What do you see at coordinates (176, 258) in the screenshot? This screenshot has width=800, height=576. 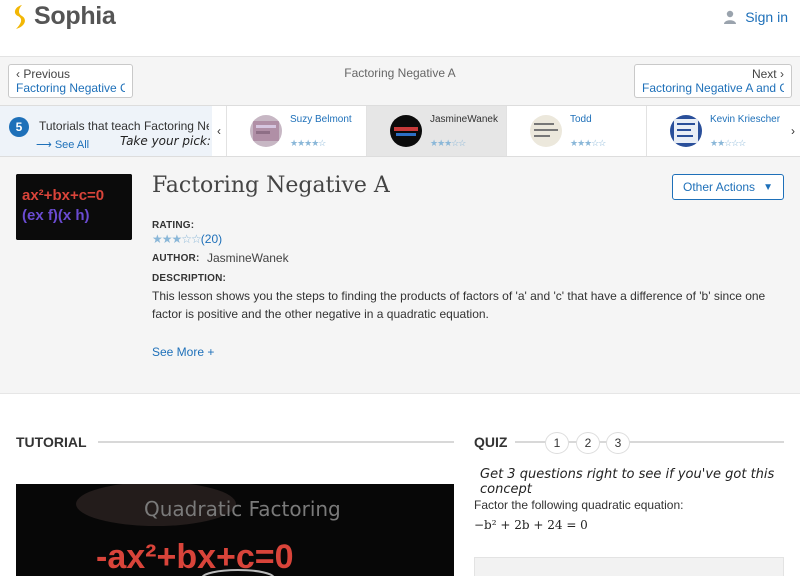 I see `author-label: AUTHOR:` at bounding box center [176, 258].